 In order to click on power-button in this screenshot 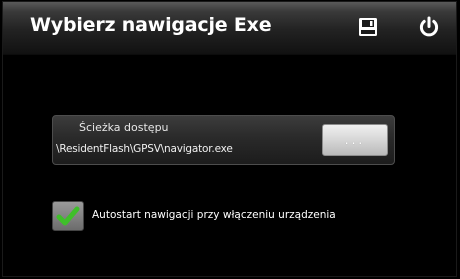, I will do `click(429, 27)`.